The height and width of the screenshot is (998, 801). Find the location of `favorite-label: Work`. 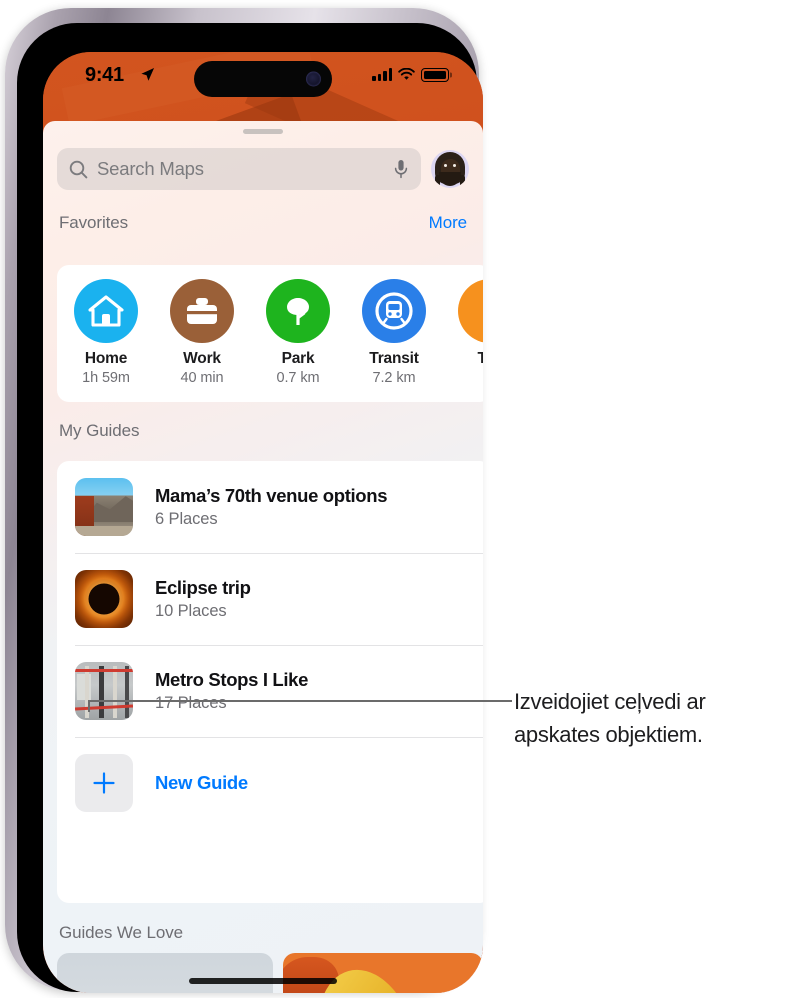

favorite-label: Work is located at coordinates (202, 358).